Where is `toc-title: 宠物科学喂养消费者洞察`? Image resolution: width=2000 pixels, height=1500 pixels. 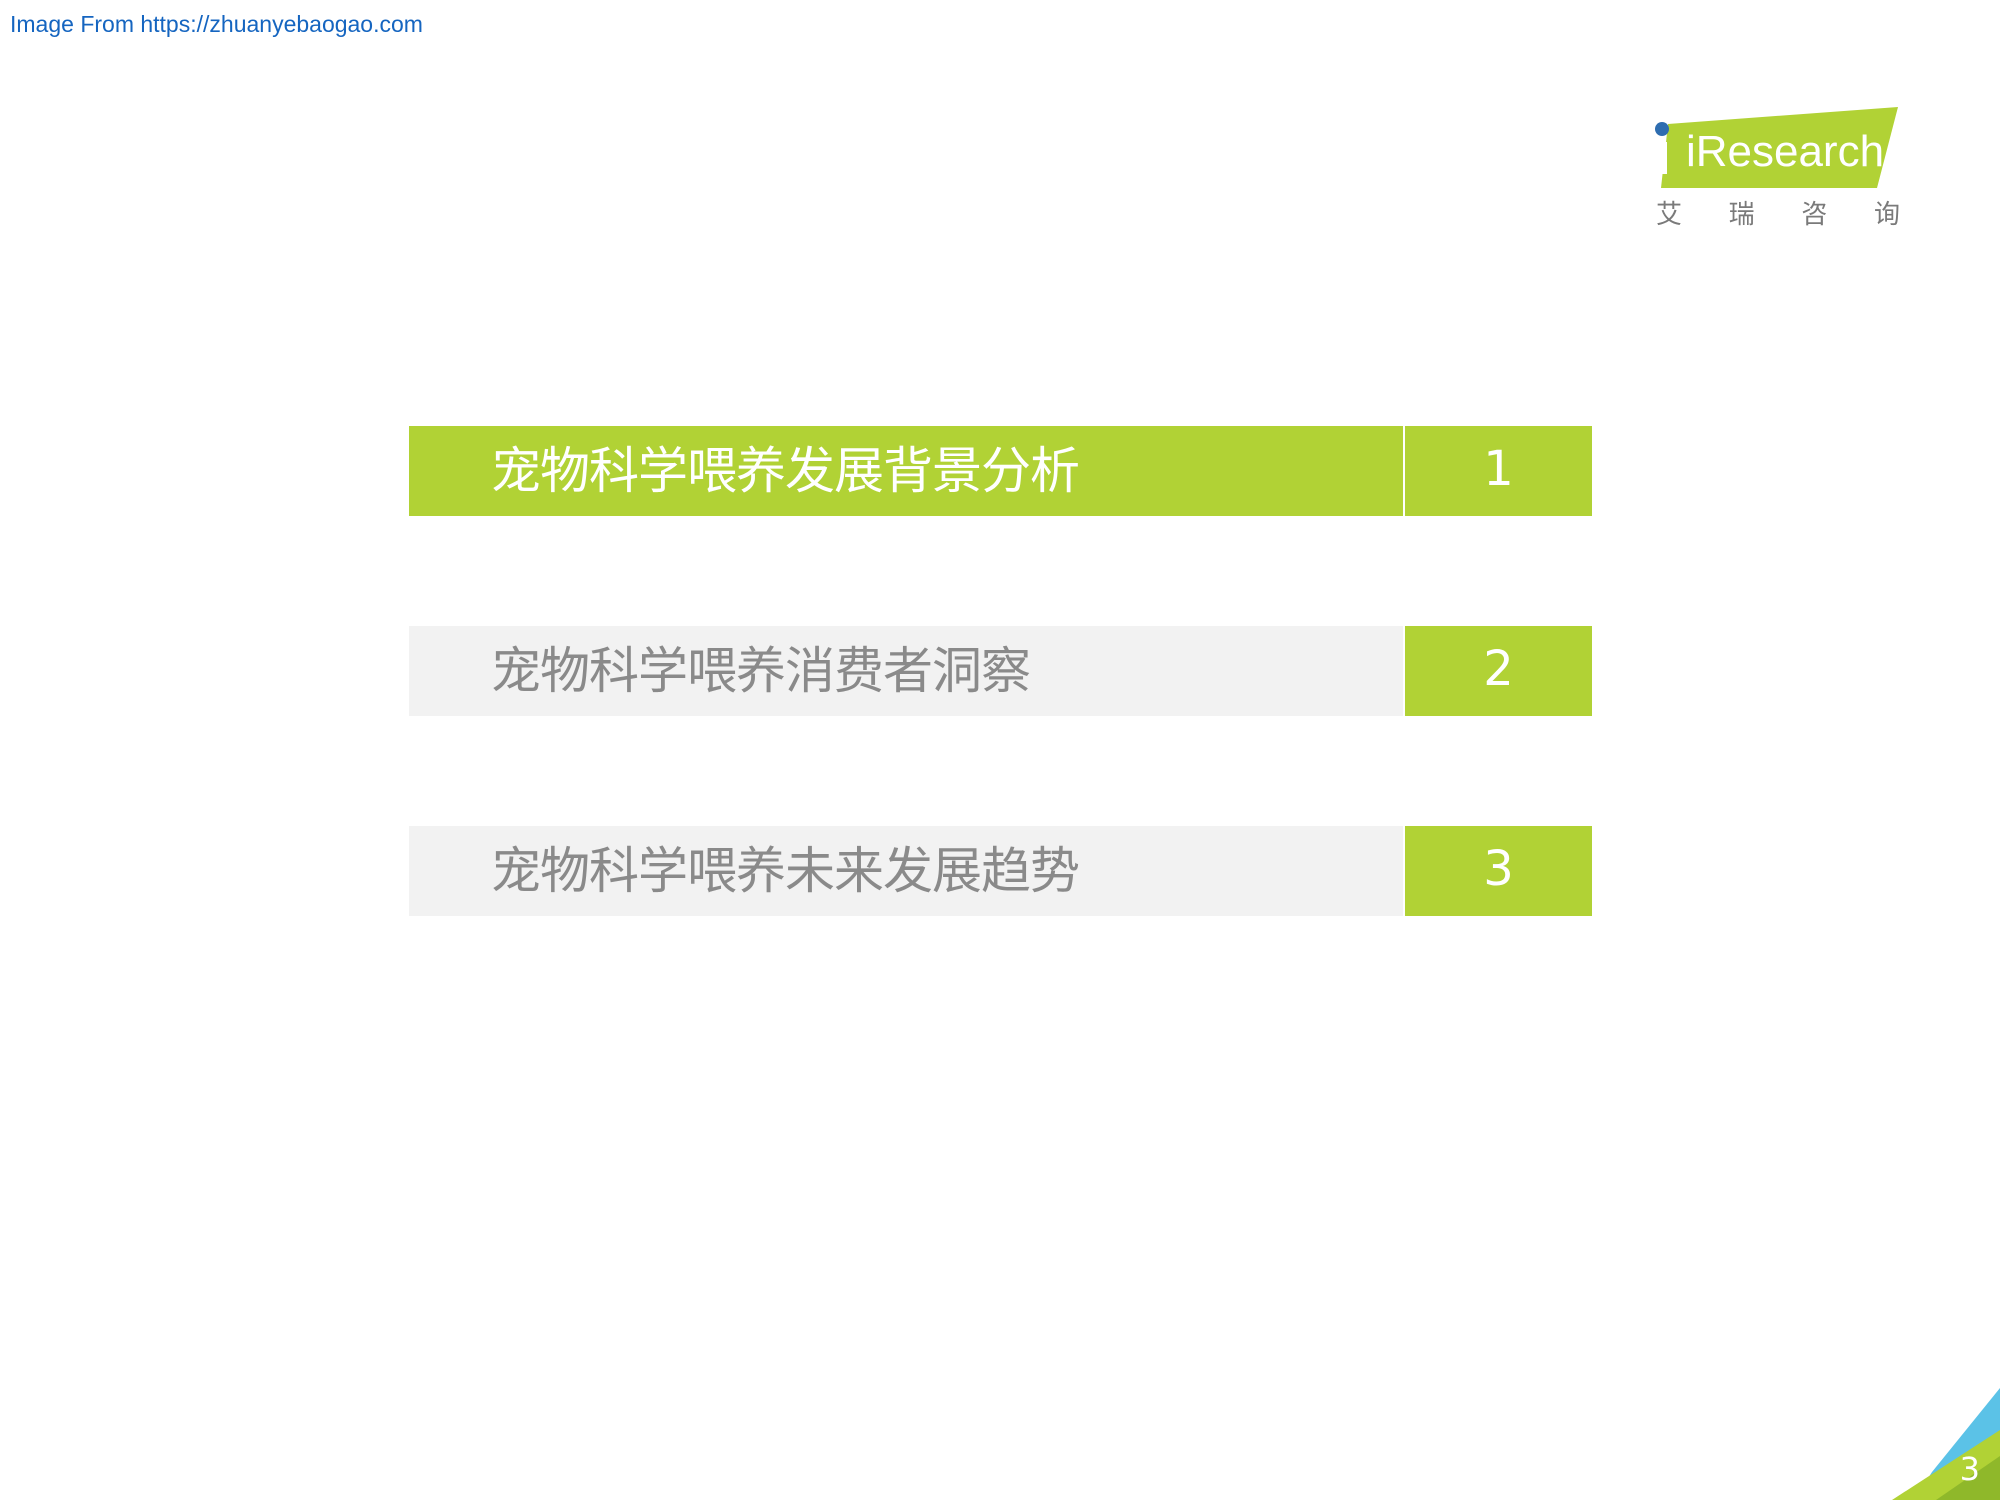
toc-title: 宠物科学喂养消费者洞察 is located at coordinates (761, 671).